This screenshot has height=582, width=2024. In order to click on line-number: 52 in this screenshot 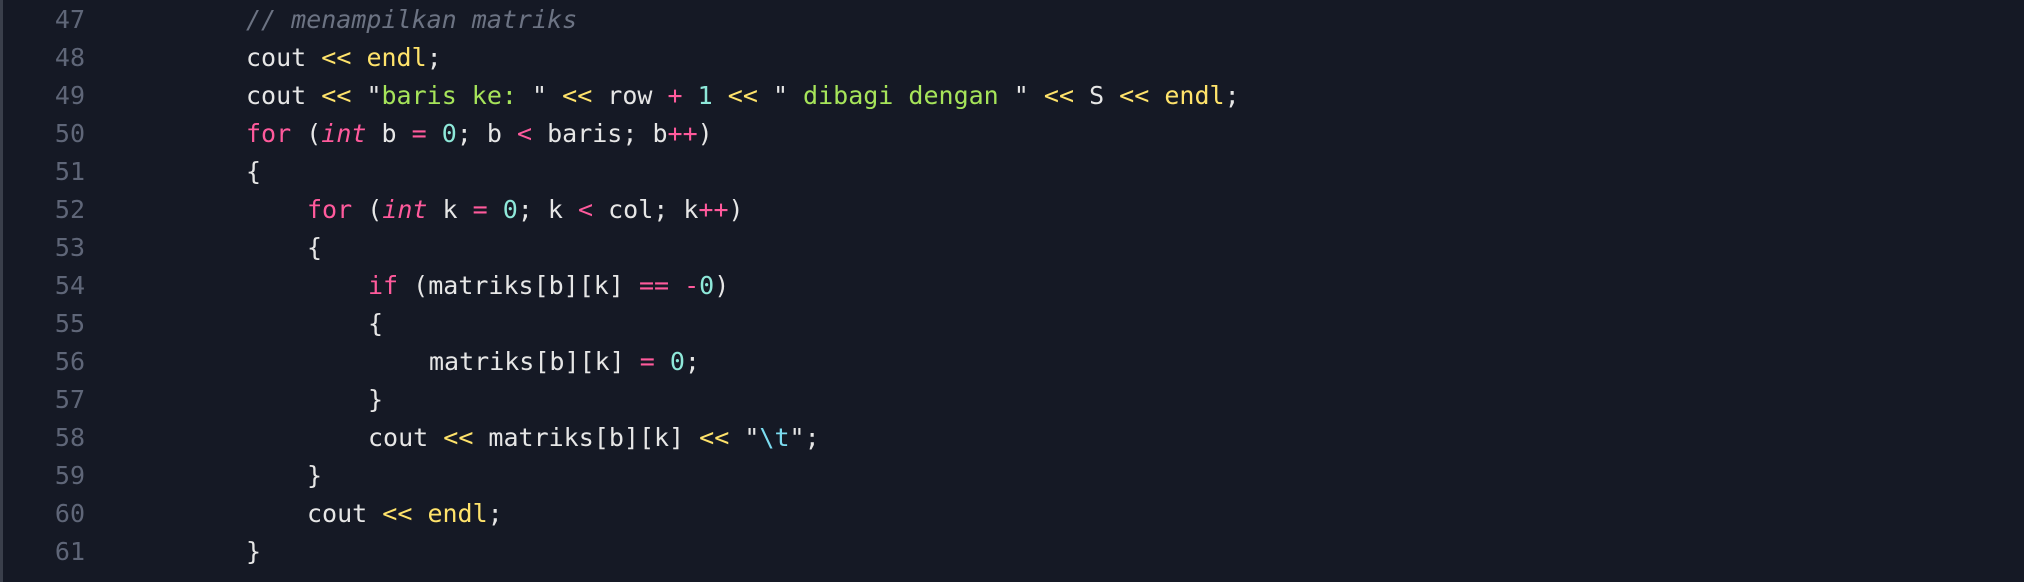, I will do `click(69, 209)`.